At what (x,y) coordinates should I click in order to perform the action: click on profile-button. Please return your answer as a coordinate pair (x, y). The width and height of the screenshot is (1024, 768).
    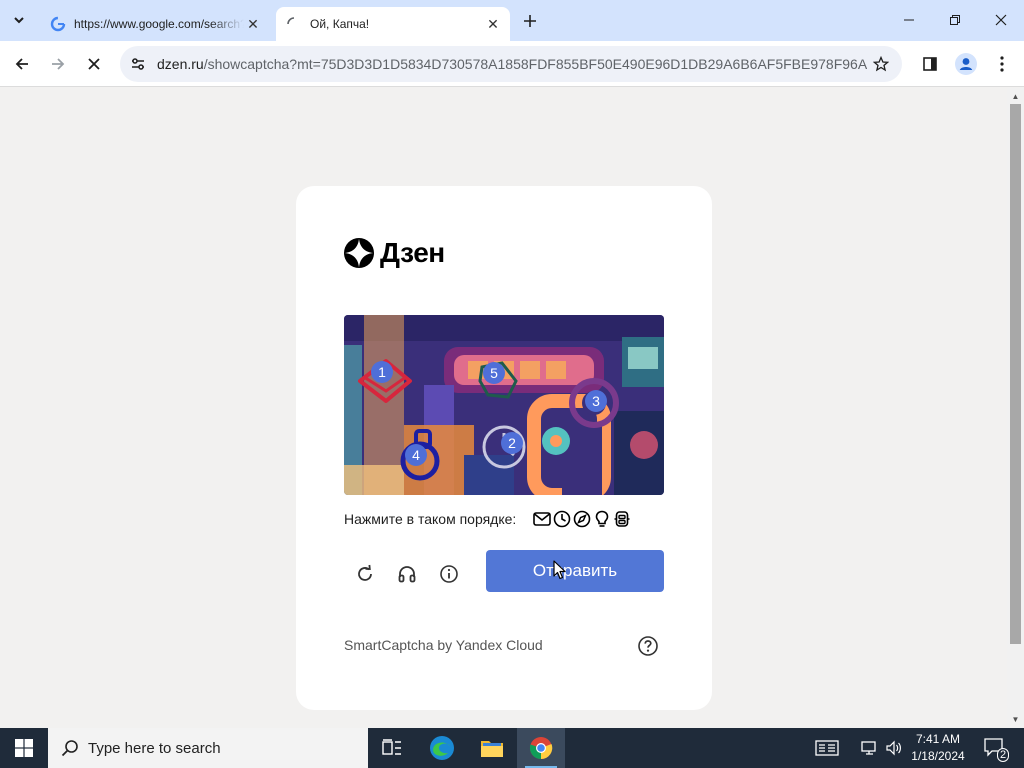
    Looking at the image, I should click on (966, 64).